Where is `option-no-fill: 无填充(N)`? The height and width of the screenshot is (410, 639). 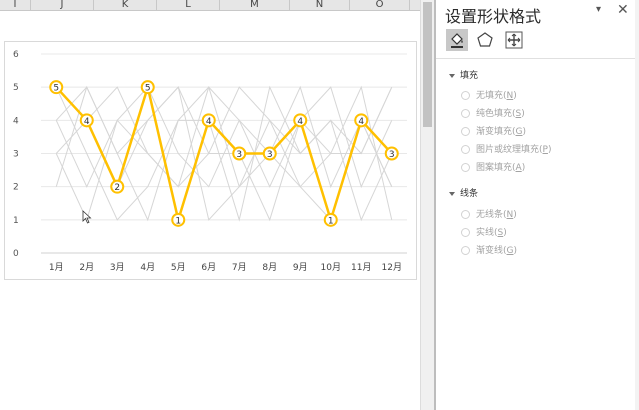
option-no-fill: 无填充(N) is located at coordinates (489, 94).